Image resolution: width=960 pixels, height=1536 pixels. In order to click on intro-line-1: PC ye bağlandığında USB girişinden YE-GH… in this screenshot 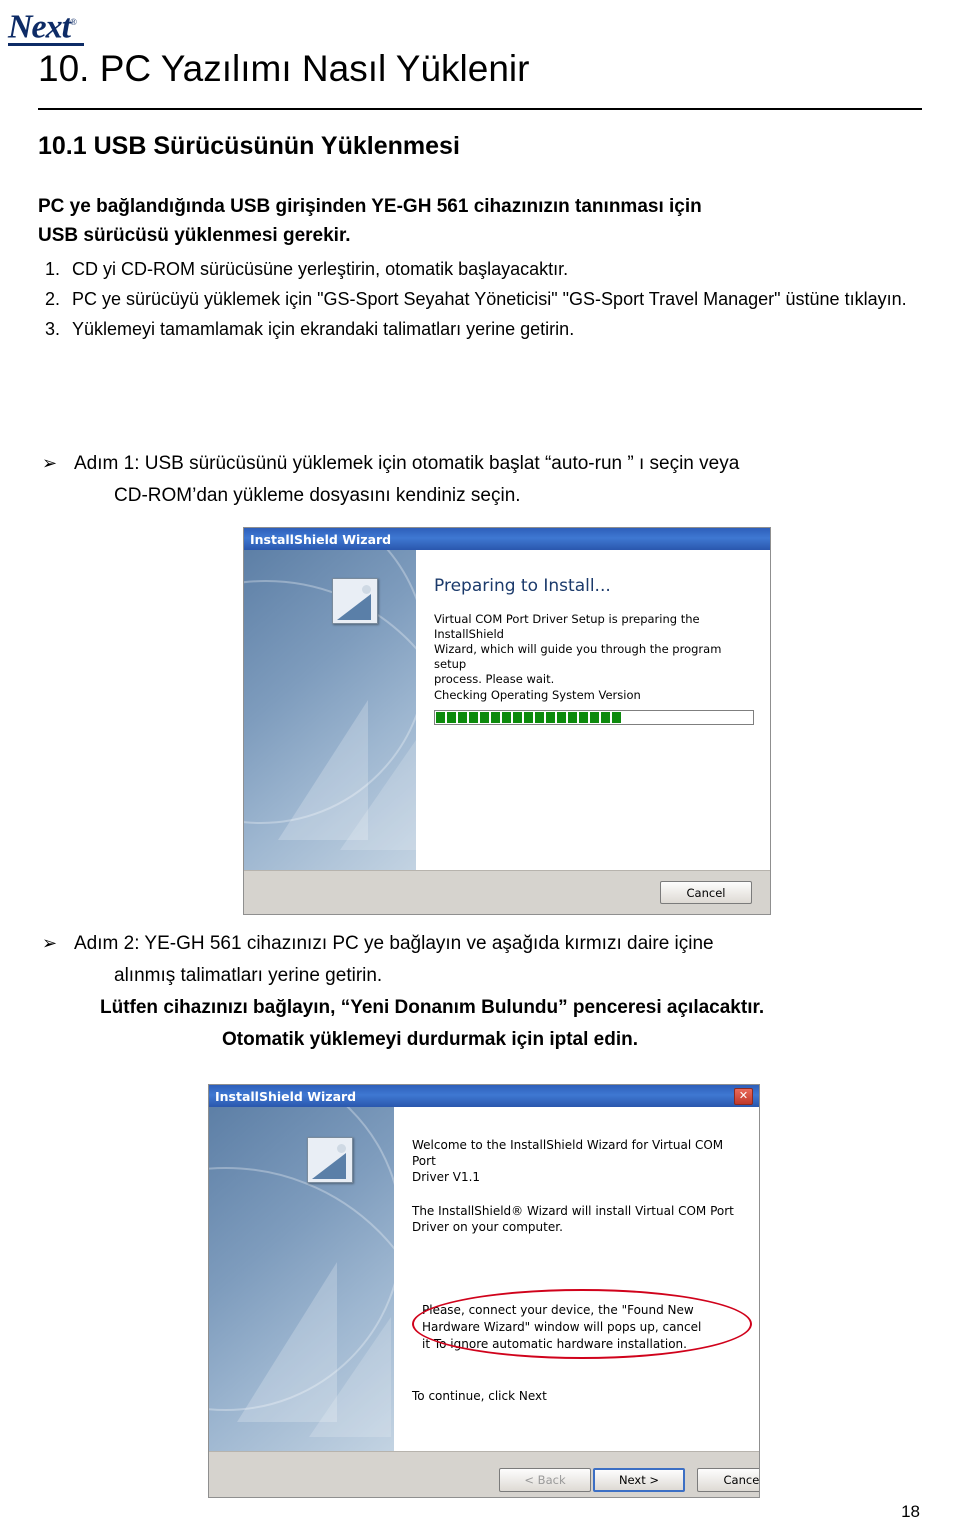, I will do `click(370, 206)`.